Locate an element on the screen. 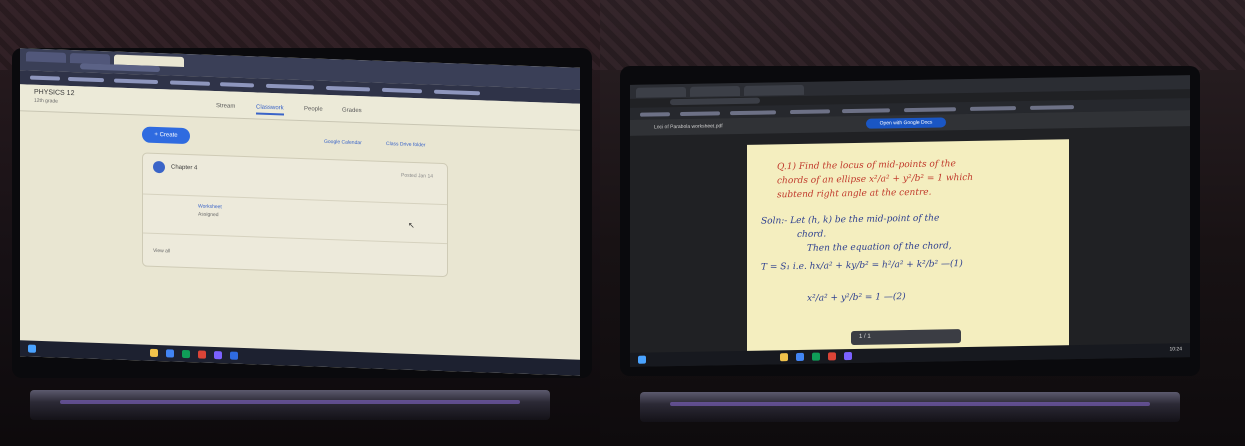 Image resolution: width=1245 pixels, height=446 pixels. topic-title: Chapter 4 is located at coordinates (184, 167).